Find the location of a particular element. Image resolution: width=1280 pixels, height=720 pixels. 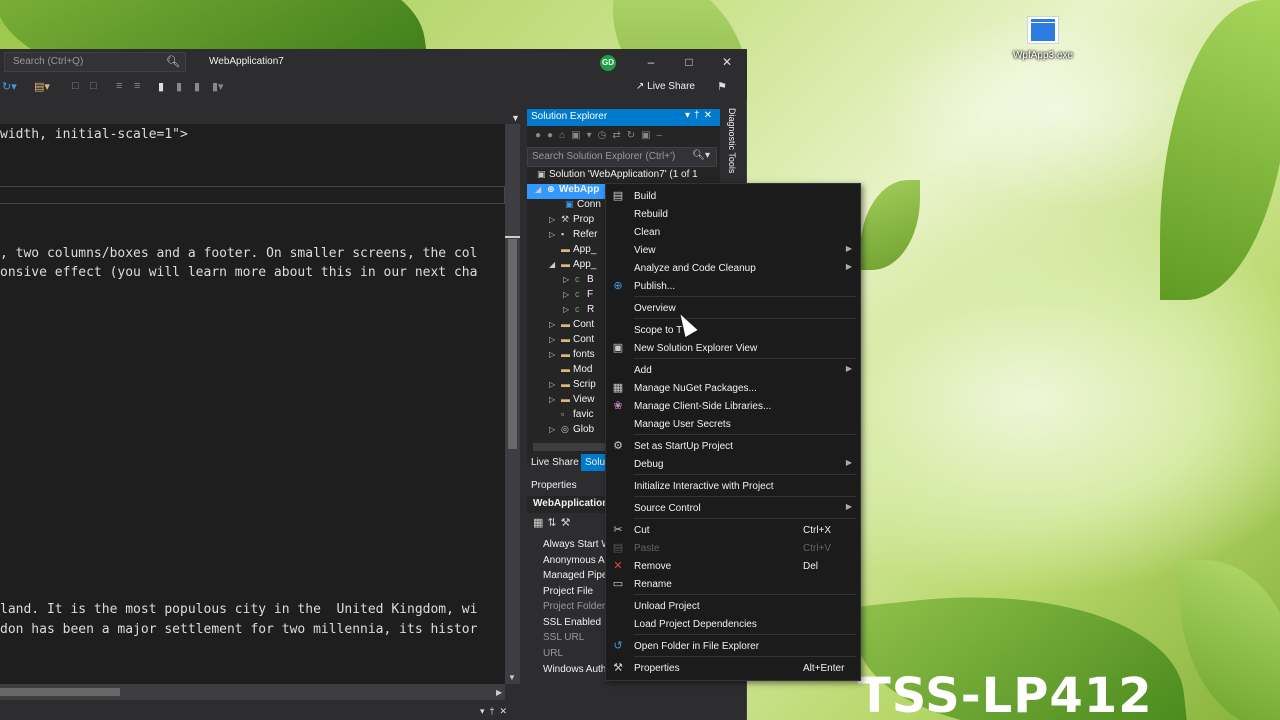

menu-item-cut: ✂ Cut Ctrl+X is located at coordinates (733, 530).